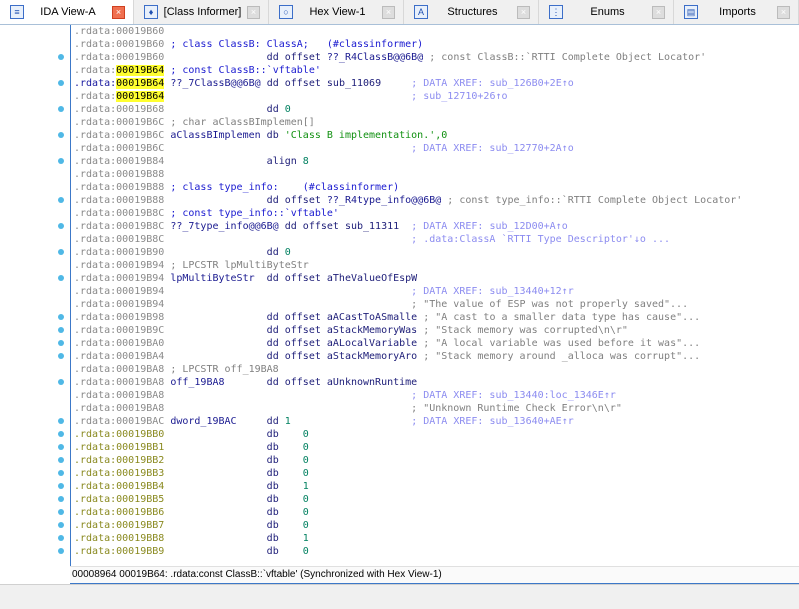 The width and height of the screenshot is (799, 609). I want to click on listing-line: .rdata:00019BB0 db 0, so click(408, 434).